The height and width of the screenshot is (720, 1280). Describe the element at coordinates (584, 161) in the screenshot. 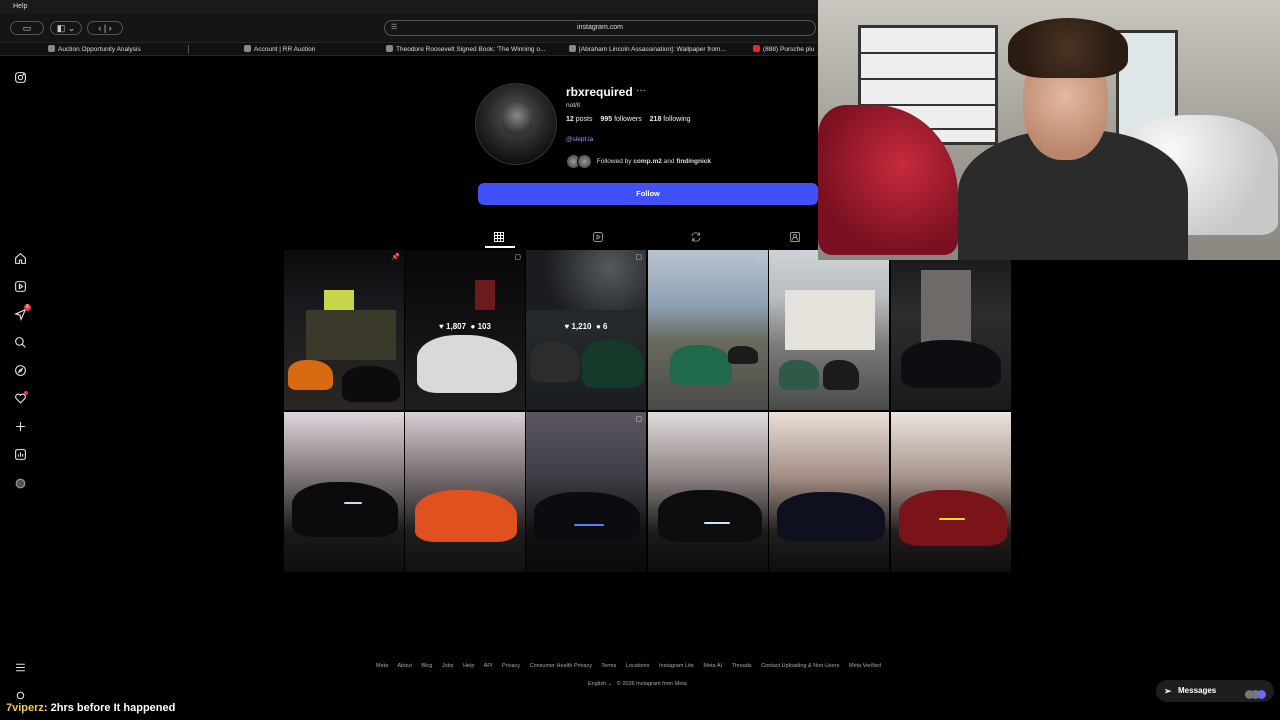

I see `avatar` at that location.